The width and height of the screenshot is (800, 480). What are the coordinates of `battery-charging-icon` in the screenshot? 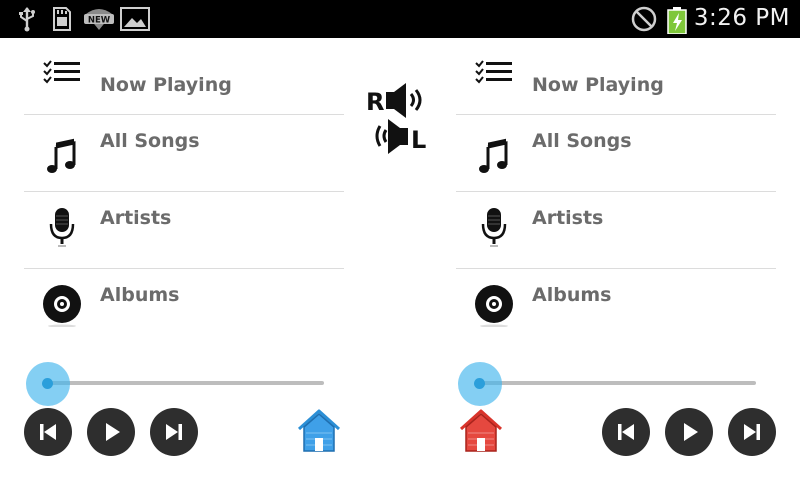 It's located at (677, 20).